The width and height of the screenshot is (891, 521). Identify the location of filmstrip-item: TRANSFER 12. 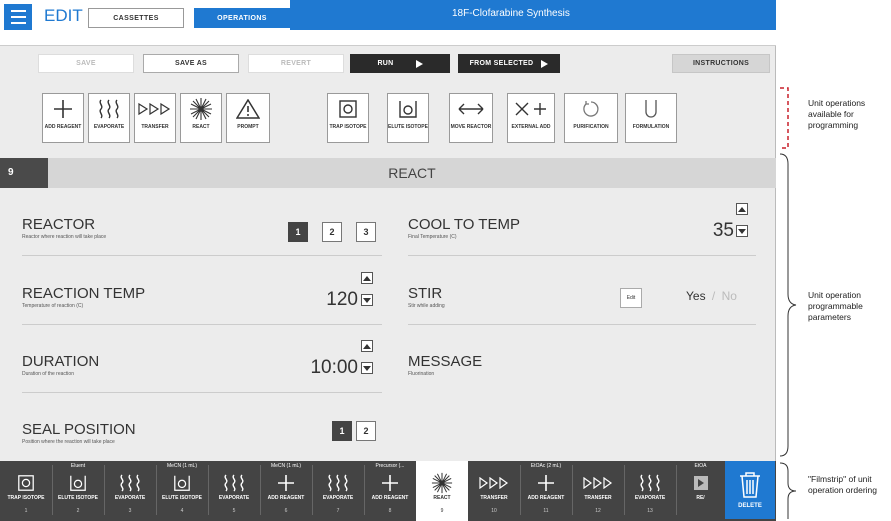
(598, 491).